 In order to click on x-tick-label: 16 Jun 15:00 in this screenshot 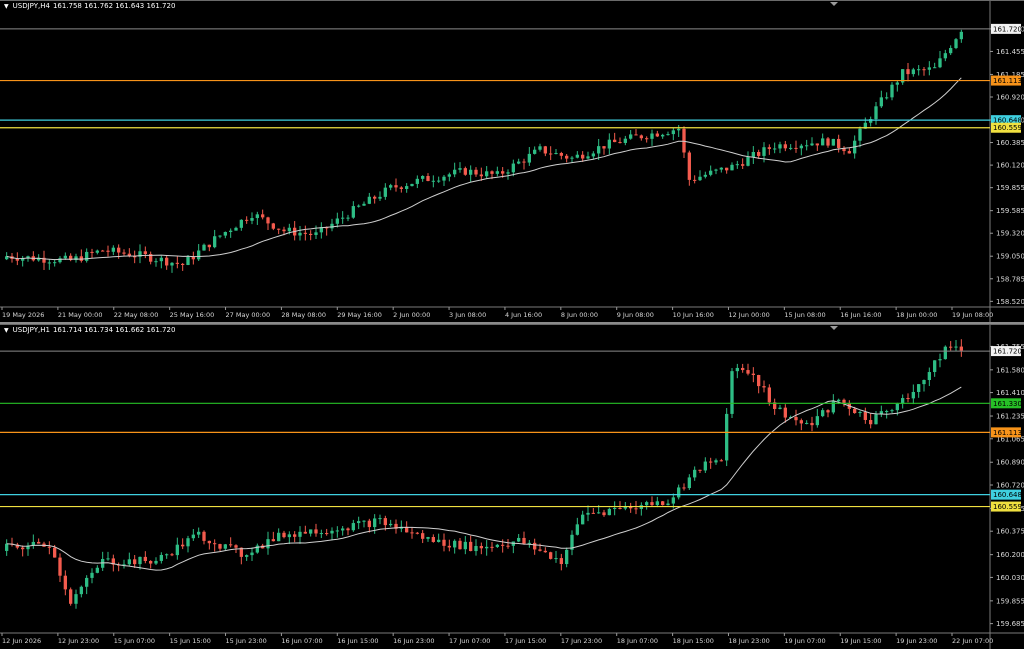, I will do `click(357, 641)`.